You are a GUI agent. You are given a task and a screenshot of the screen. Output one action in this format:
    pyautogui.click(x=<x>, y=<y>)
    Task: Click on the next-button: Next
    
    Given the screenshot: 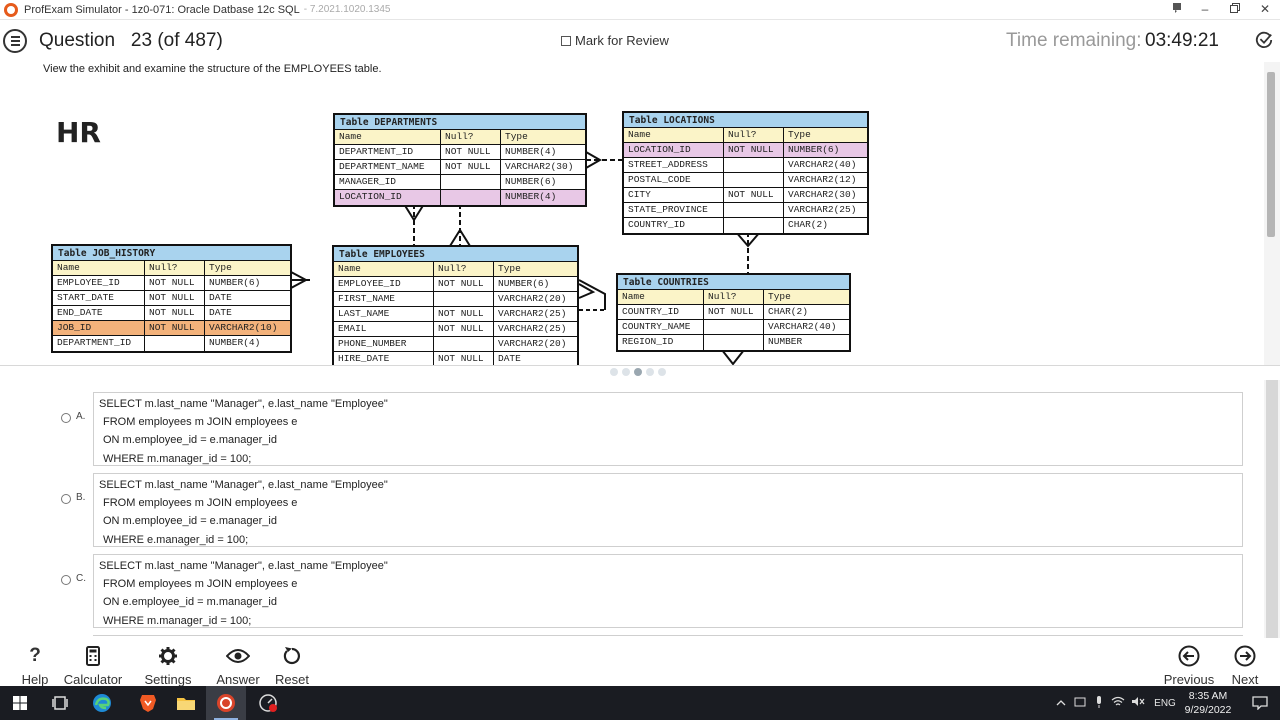 What is the action you would take?
    pyautogui.click(x=1245, y=665)
    